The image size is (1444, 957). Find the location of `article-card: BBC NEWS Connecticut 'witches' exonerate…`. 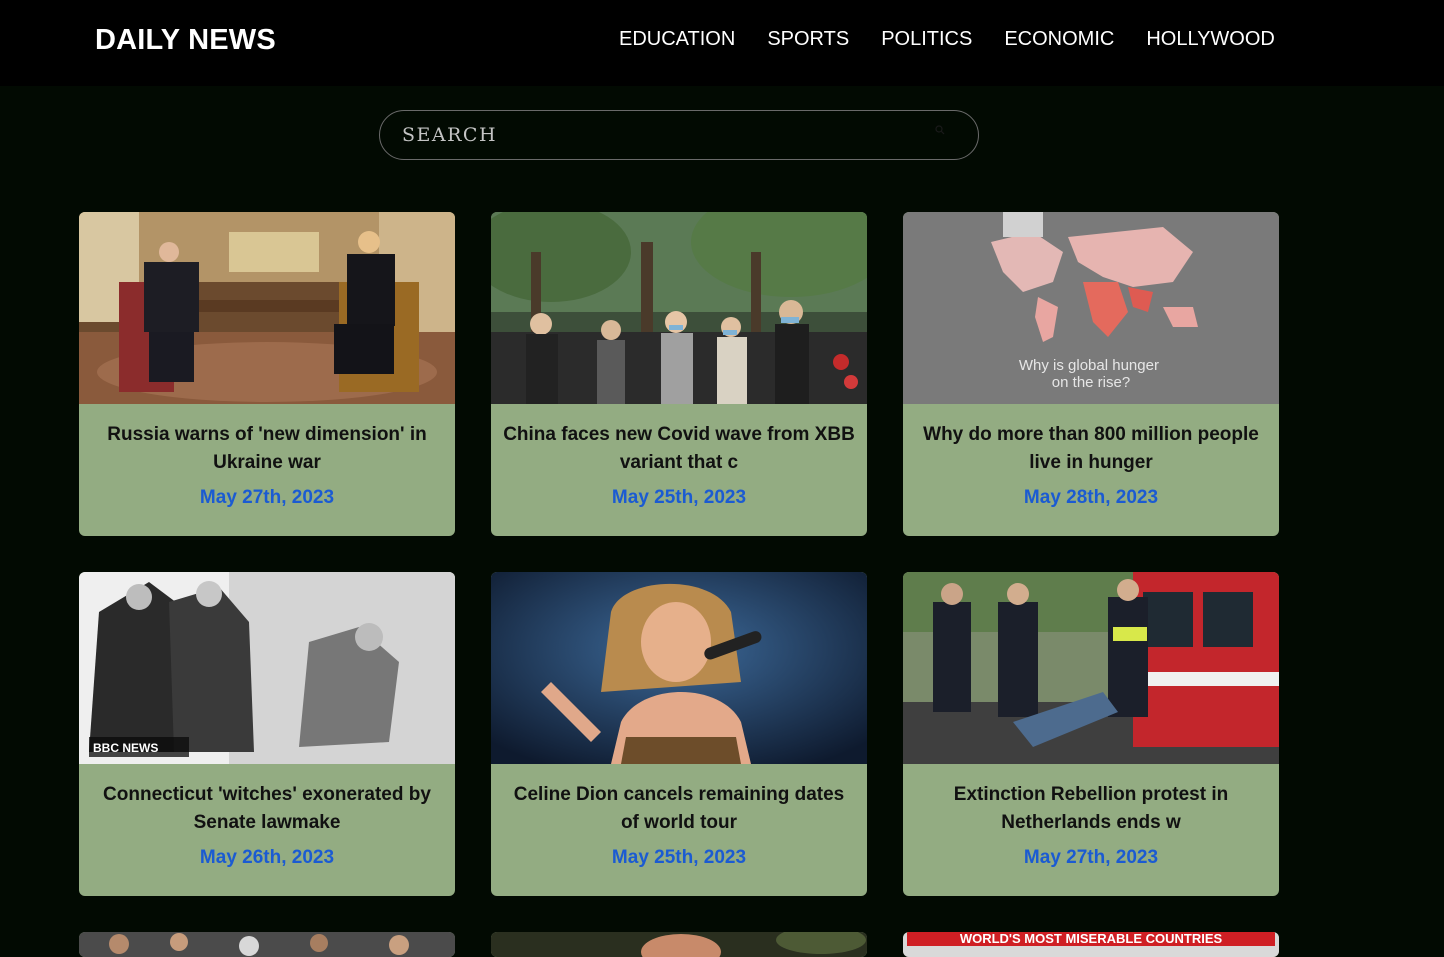

article-card: BBC NEWS Connecticut 'witches' exonerate… is located at coordinates (267, 734).